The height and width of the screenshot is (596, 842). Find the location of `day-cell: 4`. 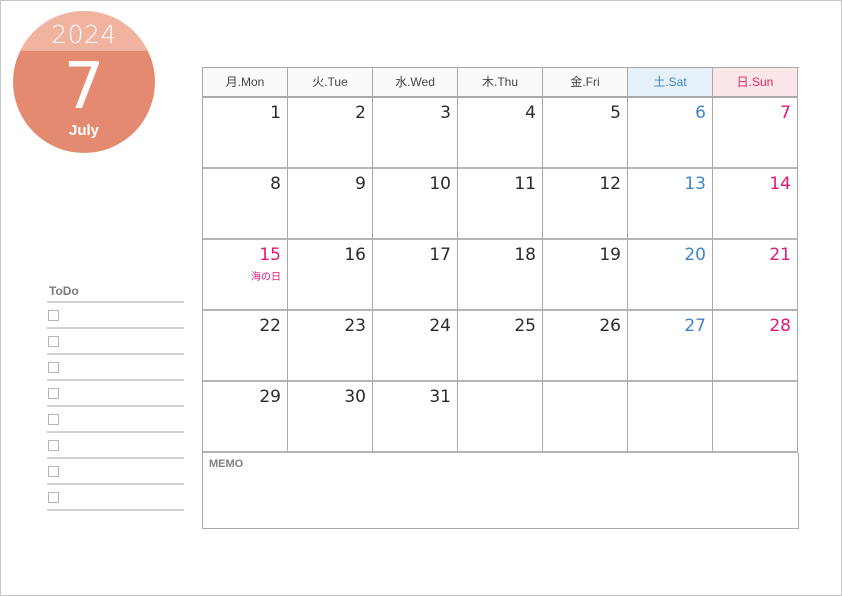

day-cell: 4 is located at coordinates (500, 133).